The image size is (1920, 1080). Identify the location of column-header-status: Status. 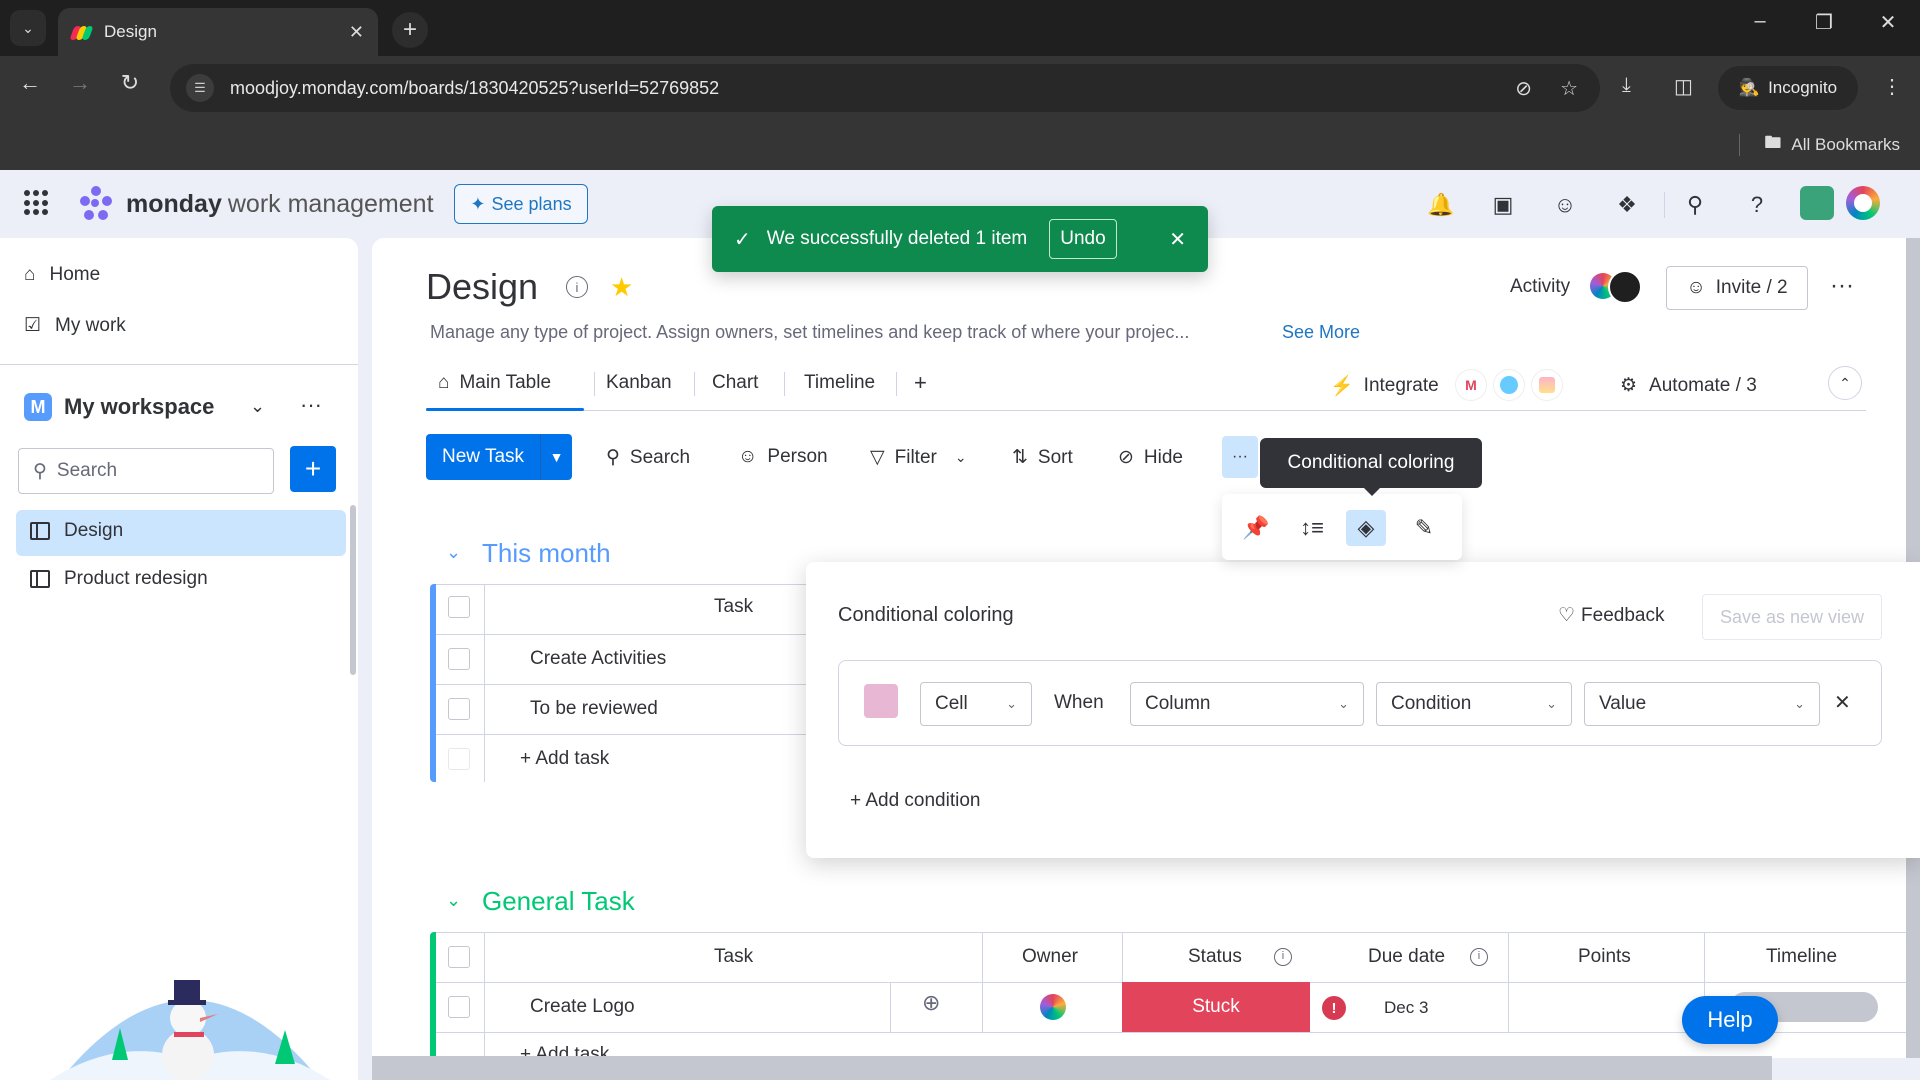
(1215, 957).